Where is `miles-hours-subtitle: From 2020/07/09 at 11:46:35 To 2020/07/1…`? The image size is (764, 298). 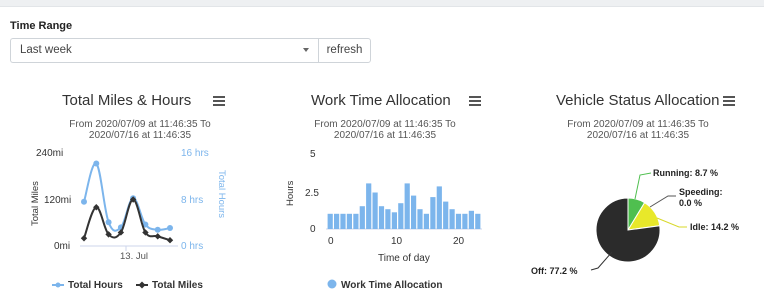 miles-hours-subtitle: From 2020/07/09 at 11:46:35 To 2020/07/1… is located at coordinates (140, 130).